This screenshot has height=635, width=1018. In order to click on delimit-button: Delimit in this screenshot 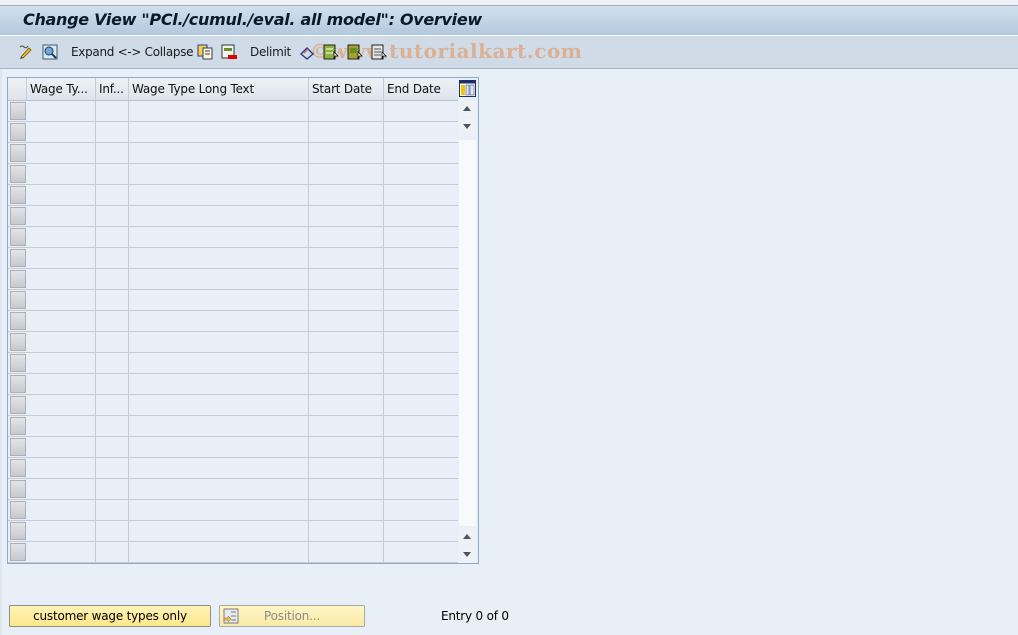, I will do `click(270, 52)`.